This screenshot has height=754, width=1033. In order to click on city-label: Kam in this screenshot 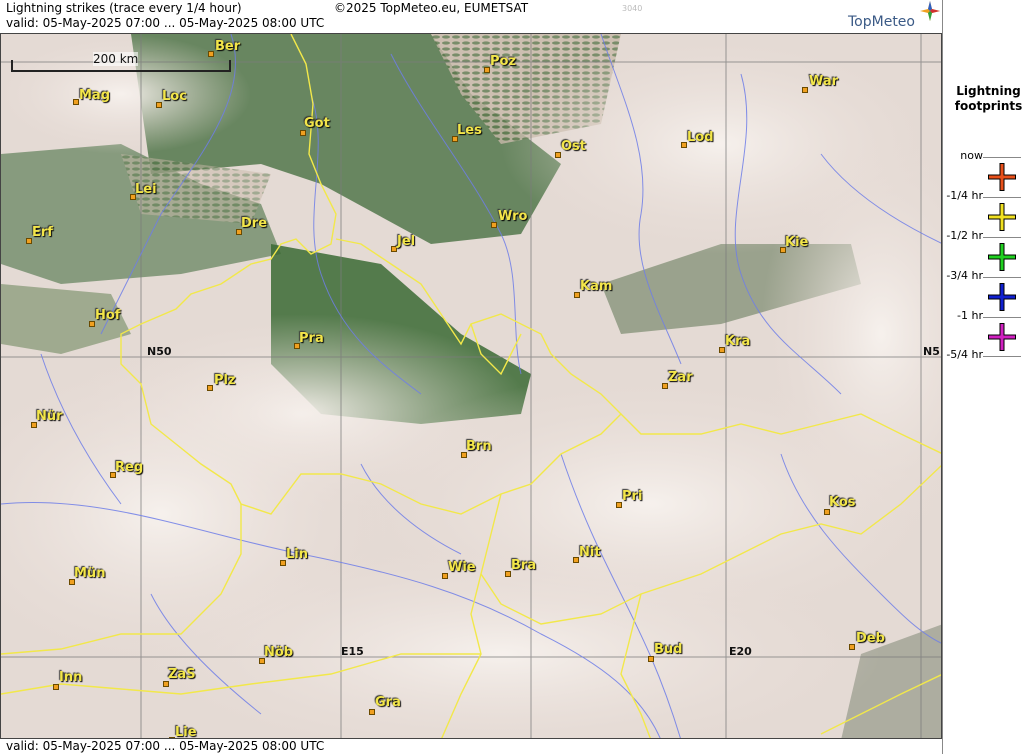, I will do `click(596, 286)`.